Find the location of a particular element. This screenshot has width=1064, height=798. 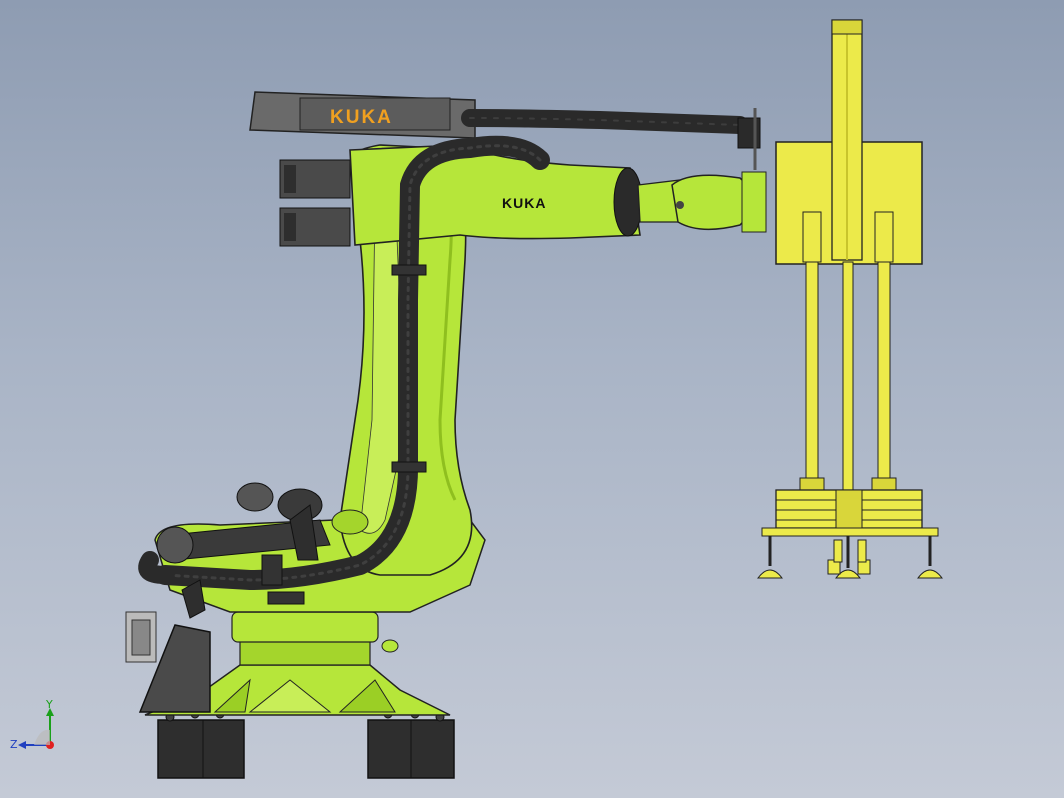

foundation-block-left is located at coordinates (201, 749).